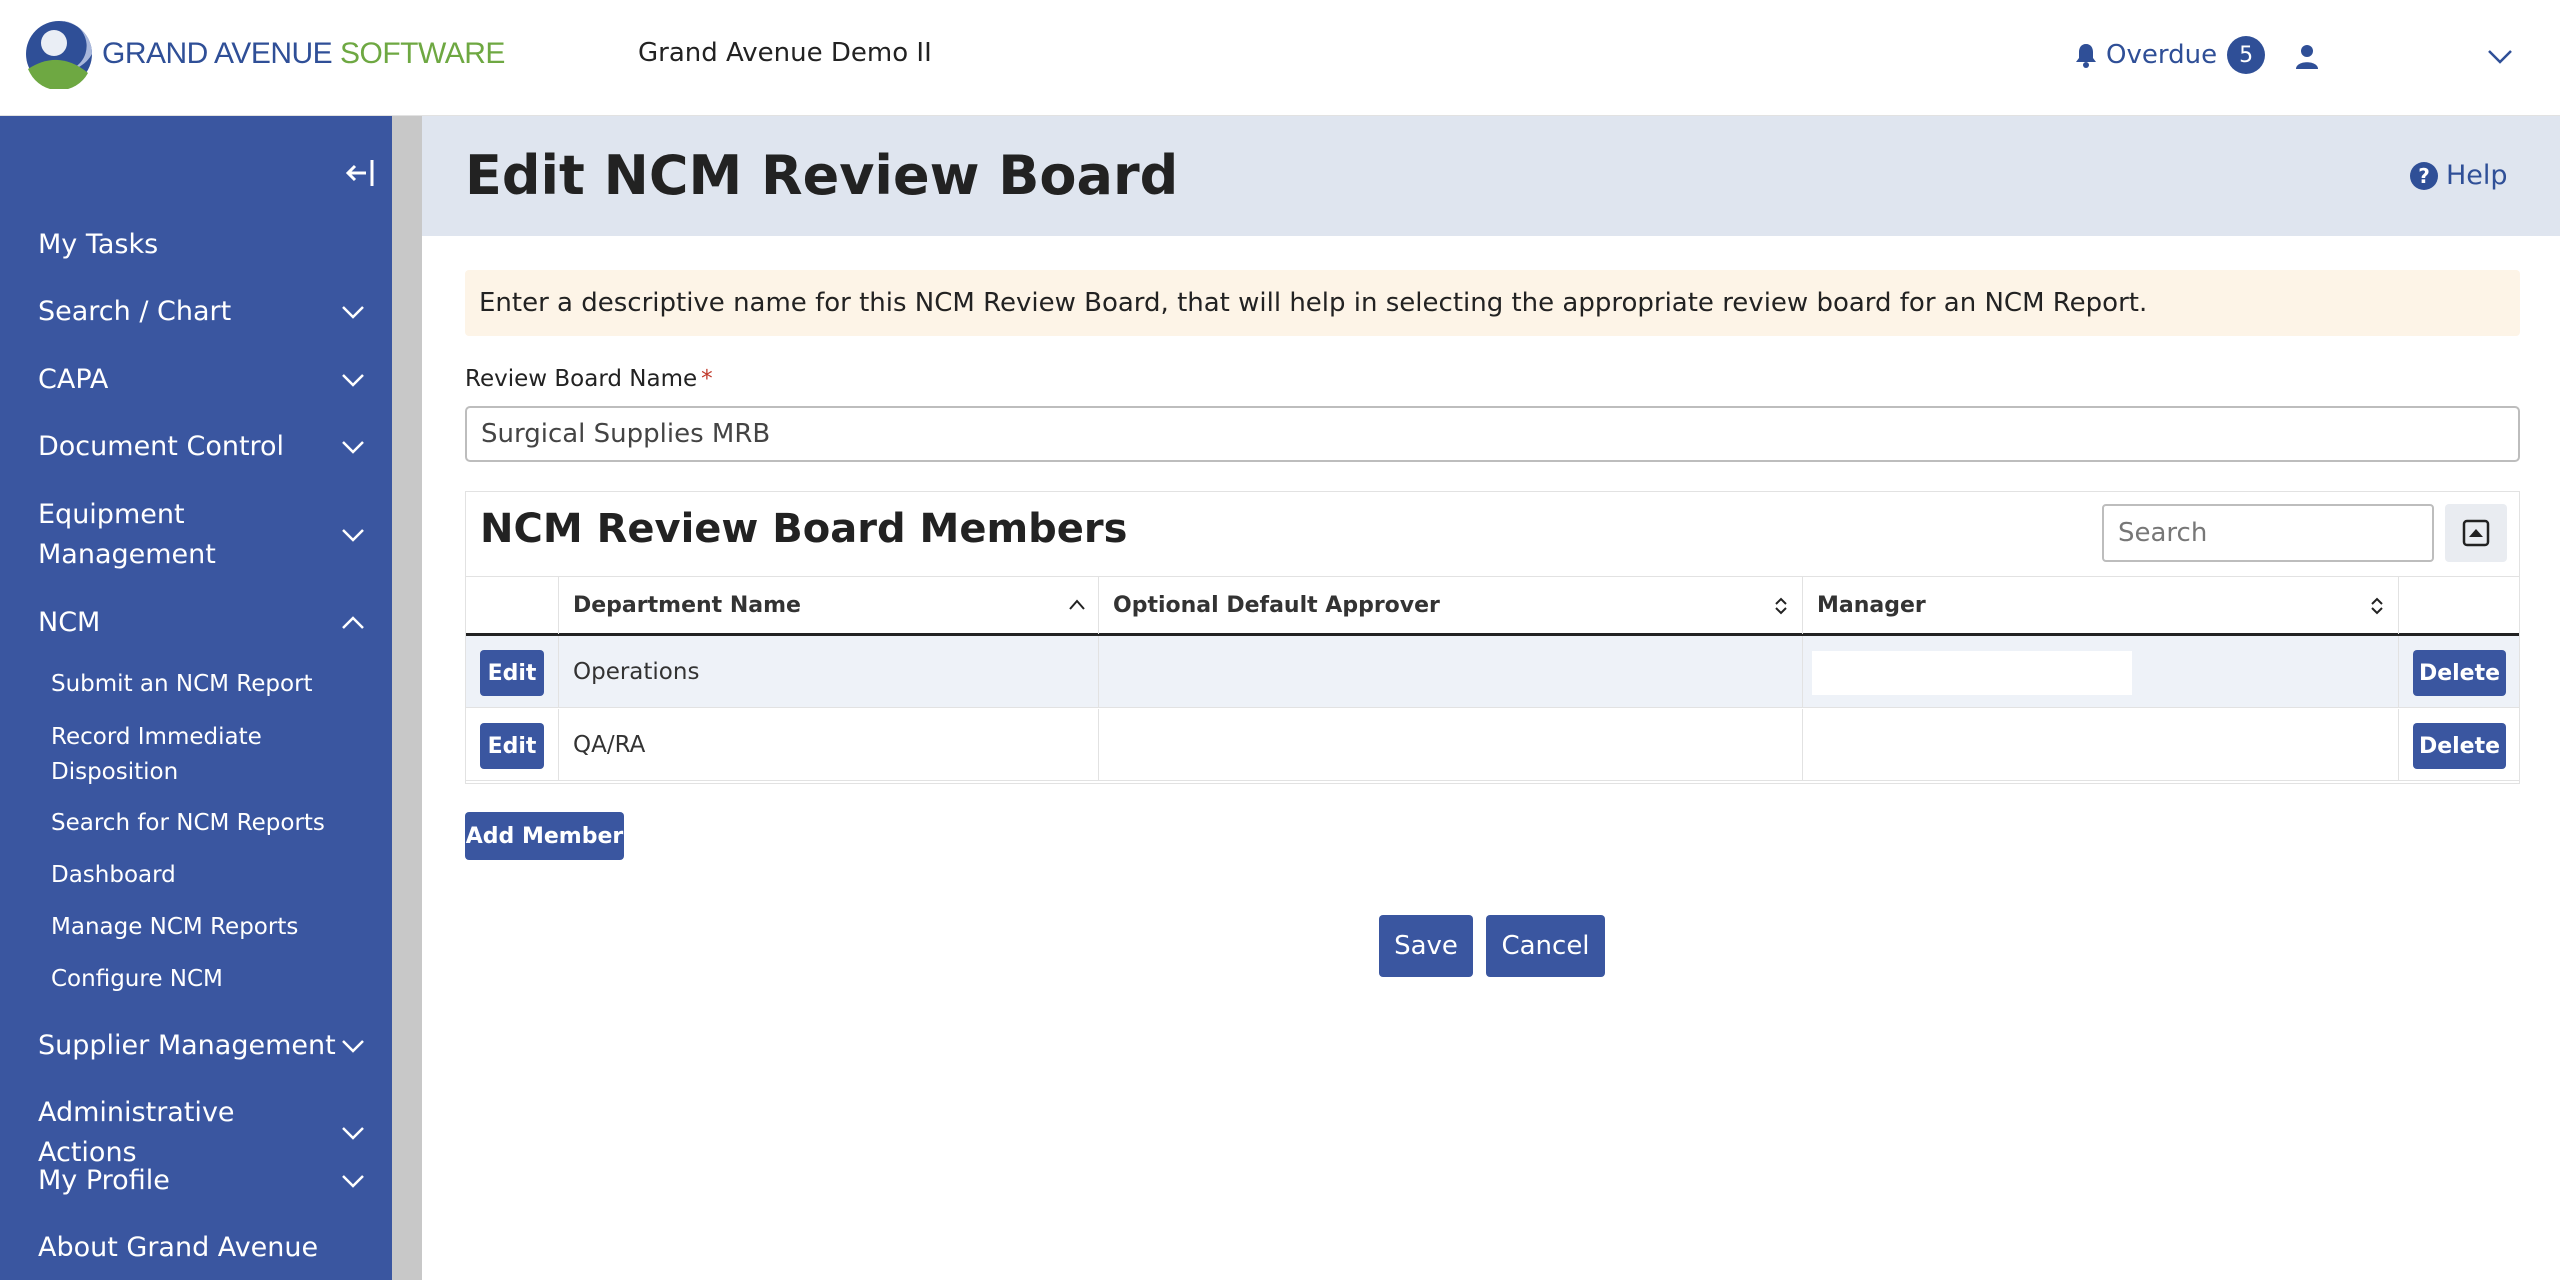 The height and width of the screenshot is (1280, 2560). Describe the element at coordinates (1077, 604) in the screenshot. I see `sort-ascending-icon` at that location.